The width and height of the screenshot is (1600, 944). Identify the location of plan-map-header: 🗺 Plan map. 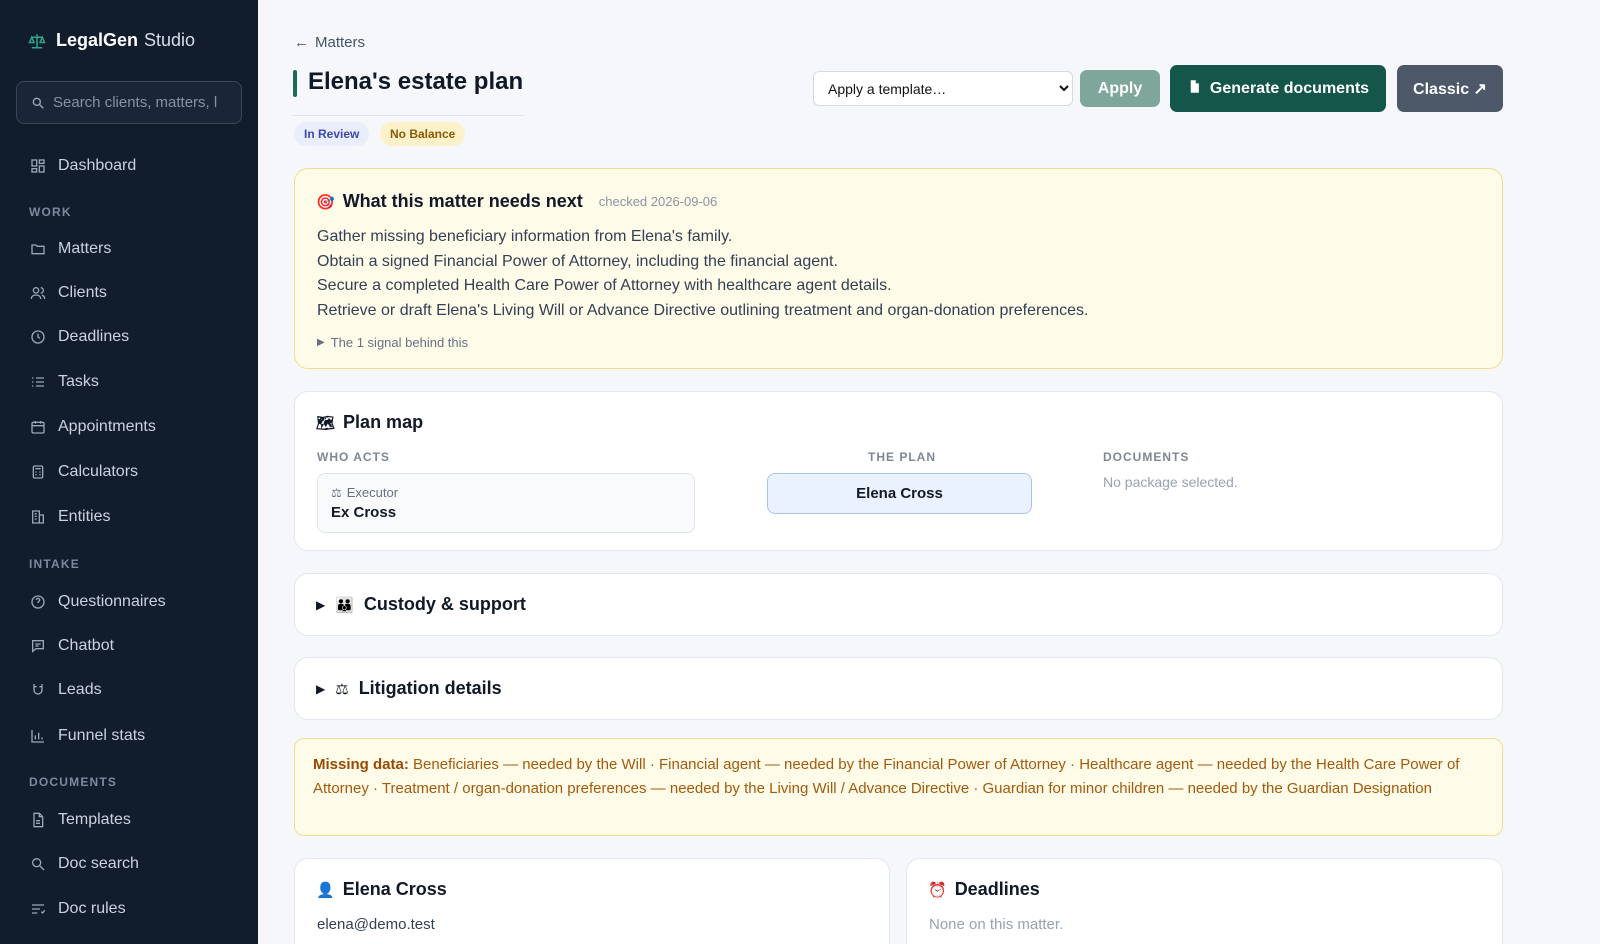
(369, 422).